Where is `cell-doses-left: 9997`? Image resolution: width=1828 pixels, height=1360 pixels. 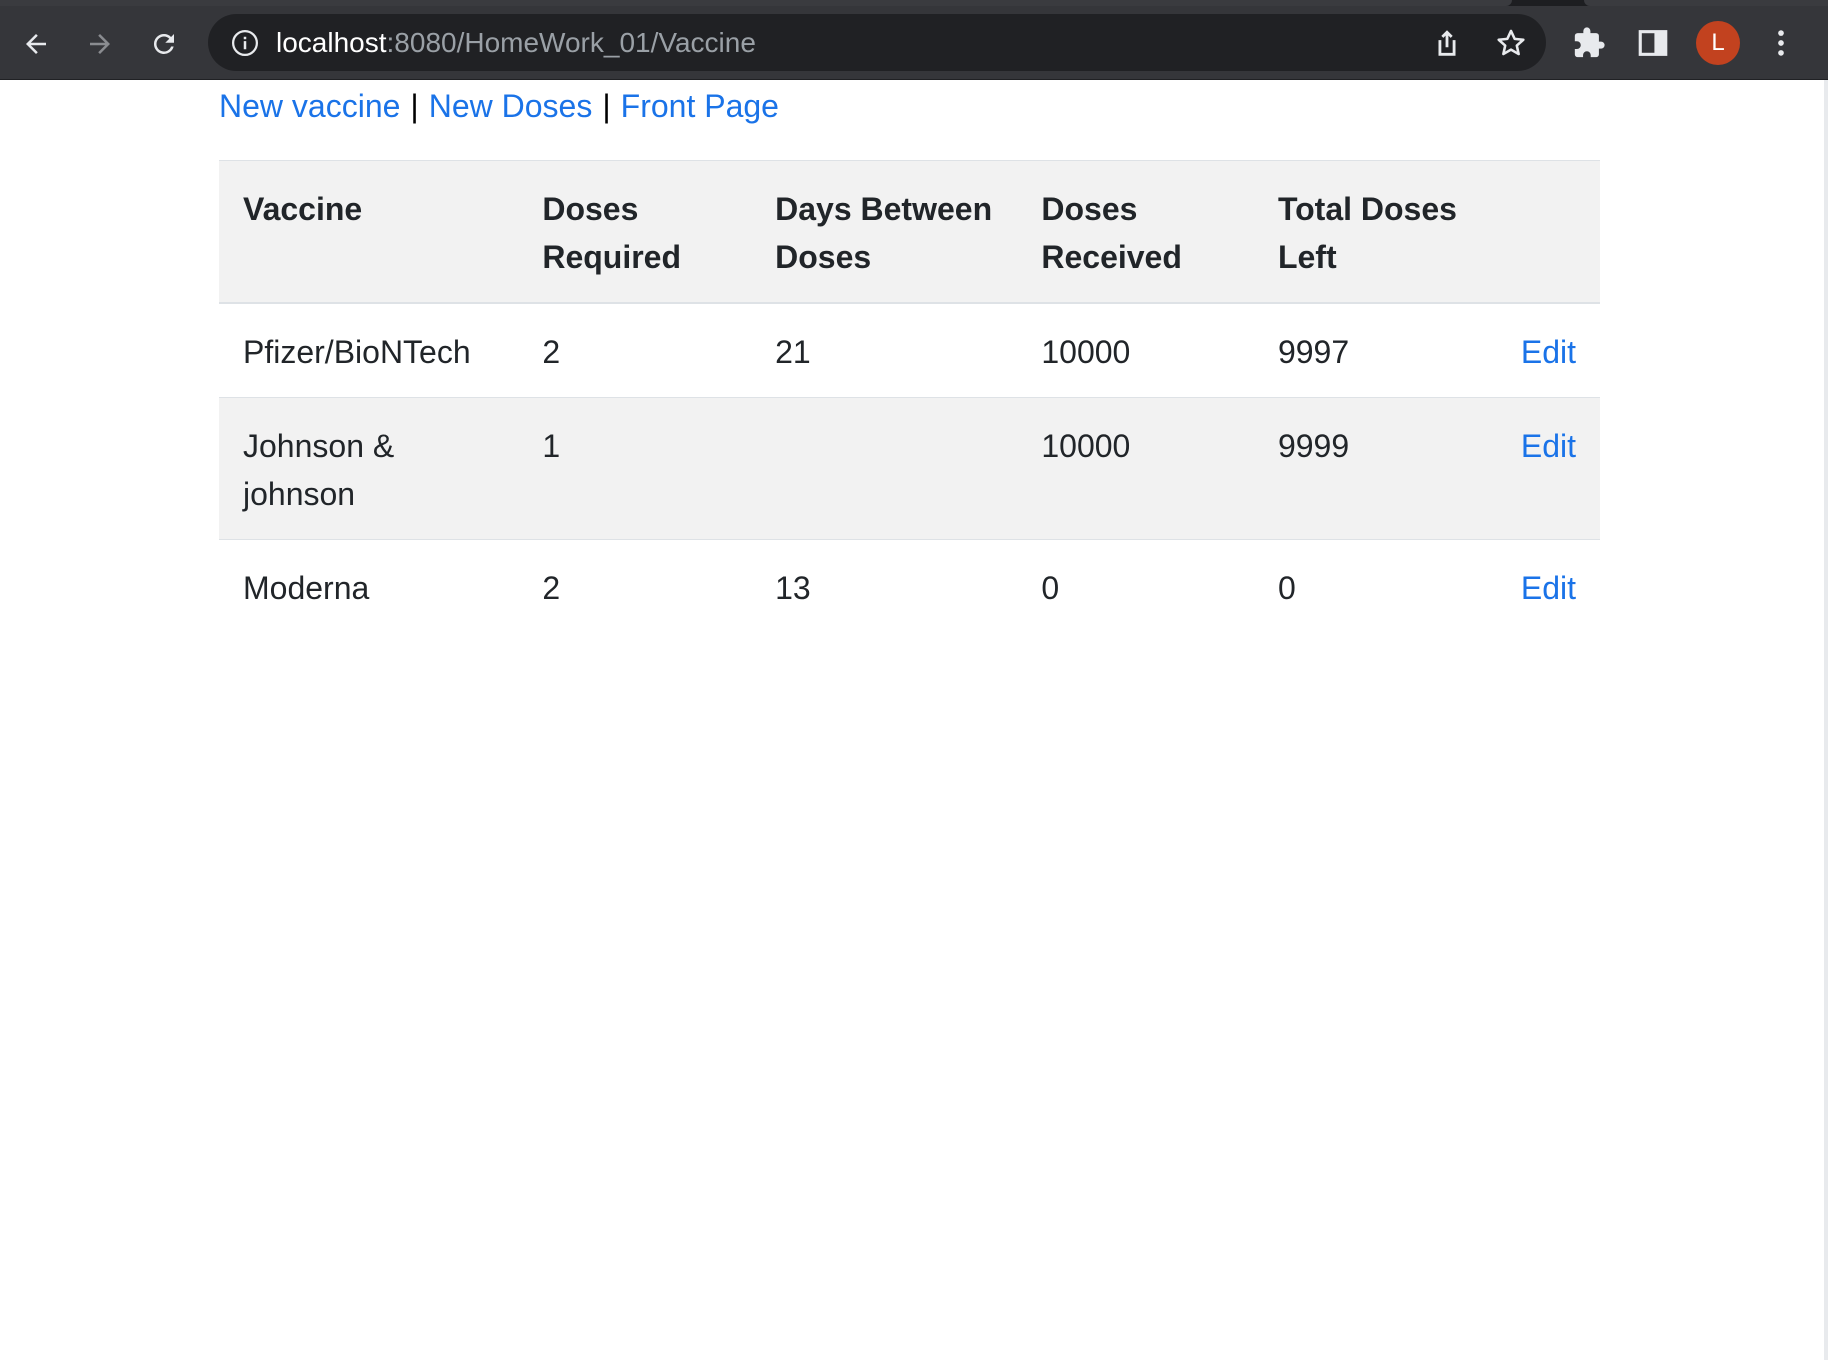 cell-doses-left: 9997 is located at coordinates (1375, 350).